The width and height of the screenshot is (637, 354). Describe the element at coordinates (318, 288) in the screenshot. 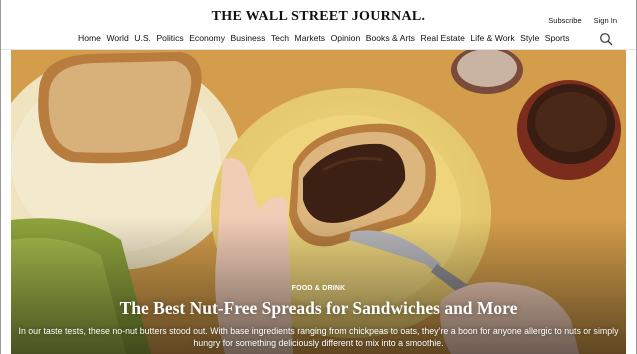

I see `article-kicker: FOOD & DRINK` at that location.